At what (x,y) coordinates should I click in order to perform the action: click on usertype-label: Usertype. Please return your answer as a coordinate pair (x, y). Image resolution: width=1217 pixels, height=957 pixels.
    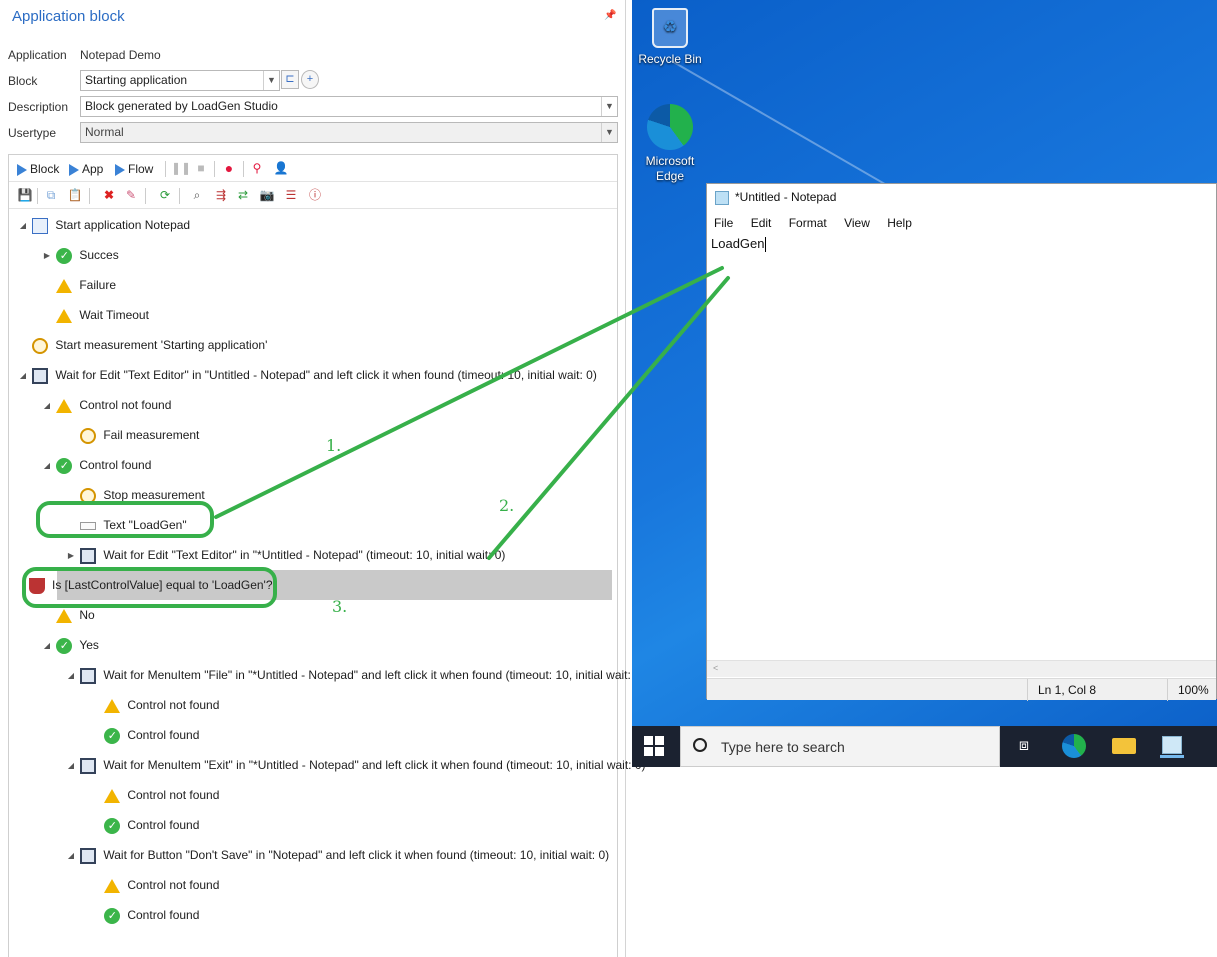
    Looking at the image, I should click on (32, 133).